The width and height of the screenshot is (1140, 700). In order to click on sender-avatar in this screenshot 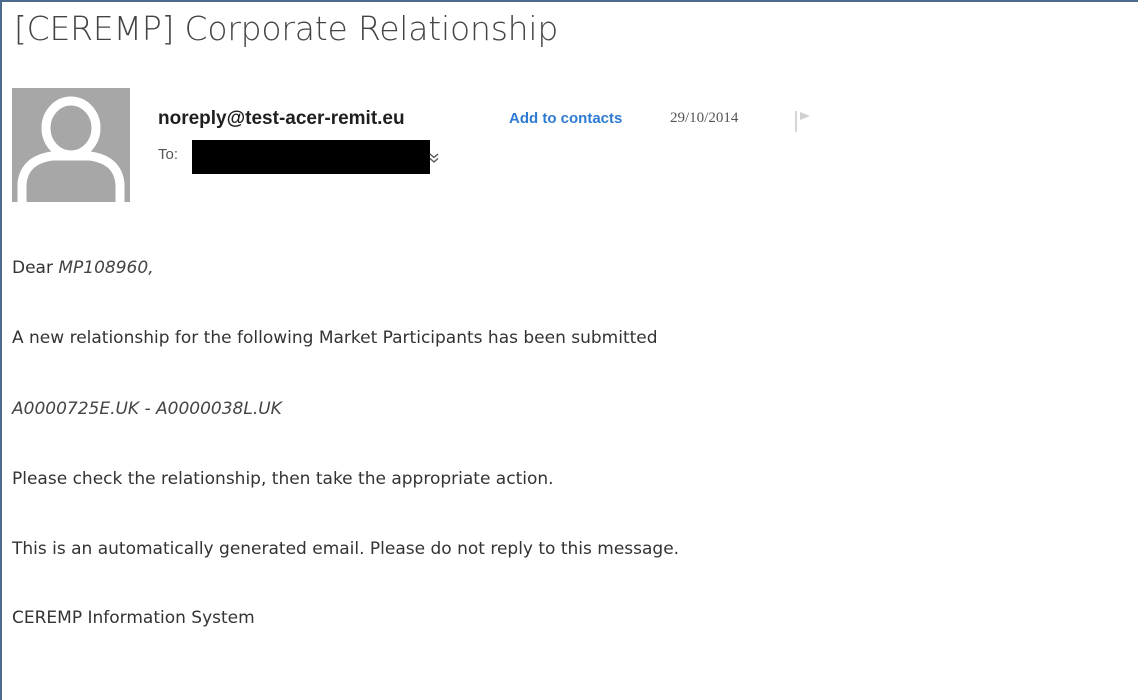, I will do `click(71, 145)`.